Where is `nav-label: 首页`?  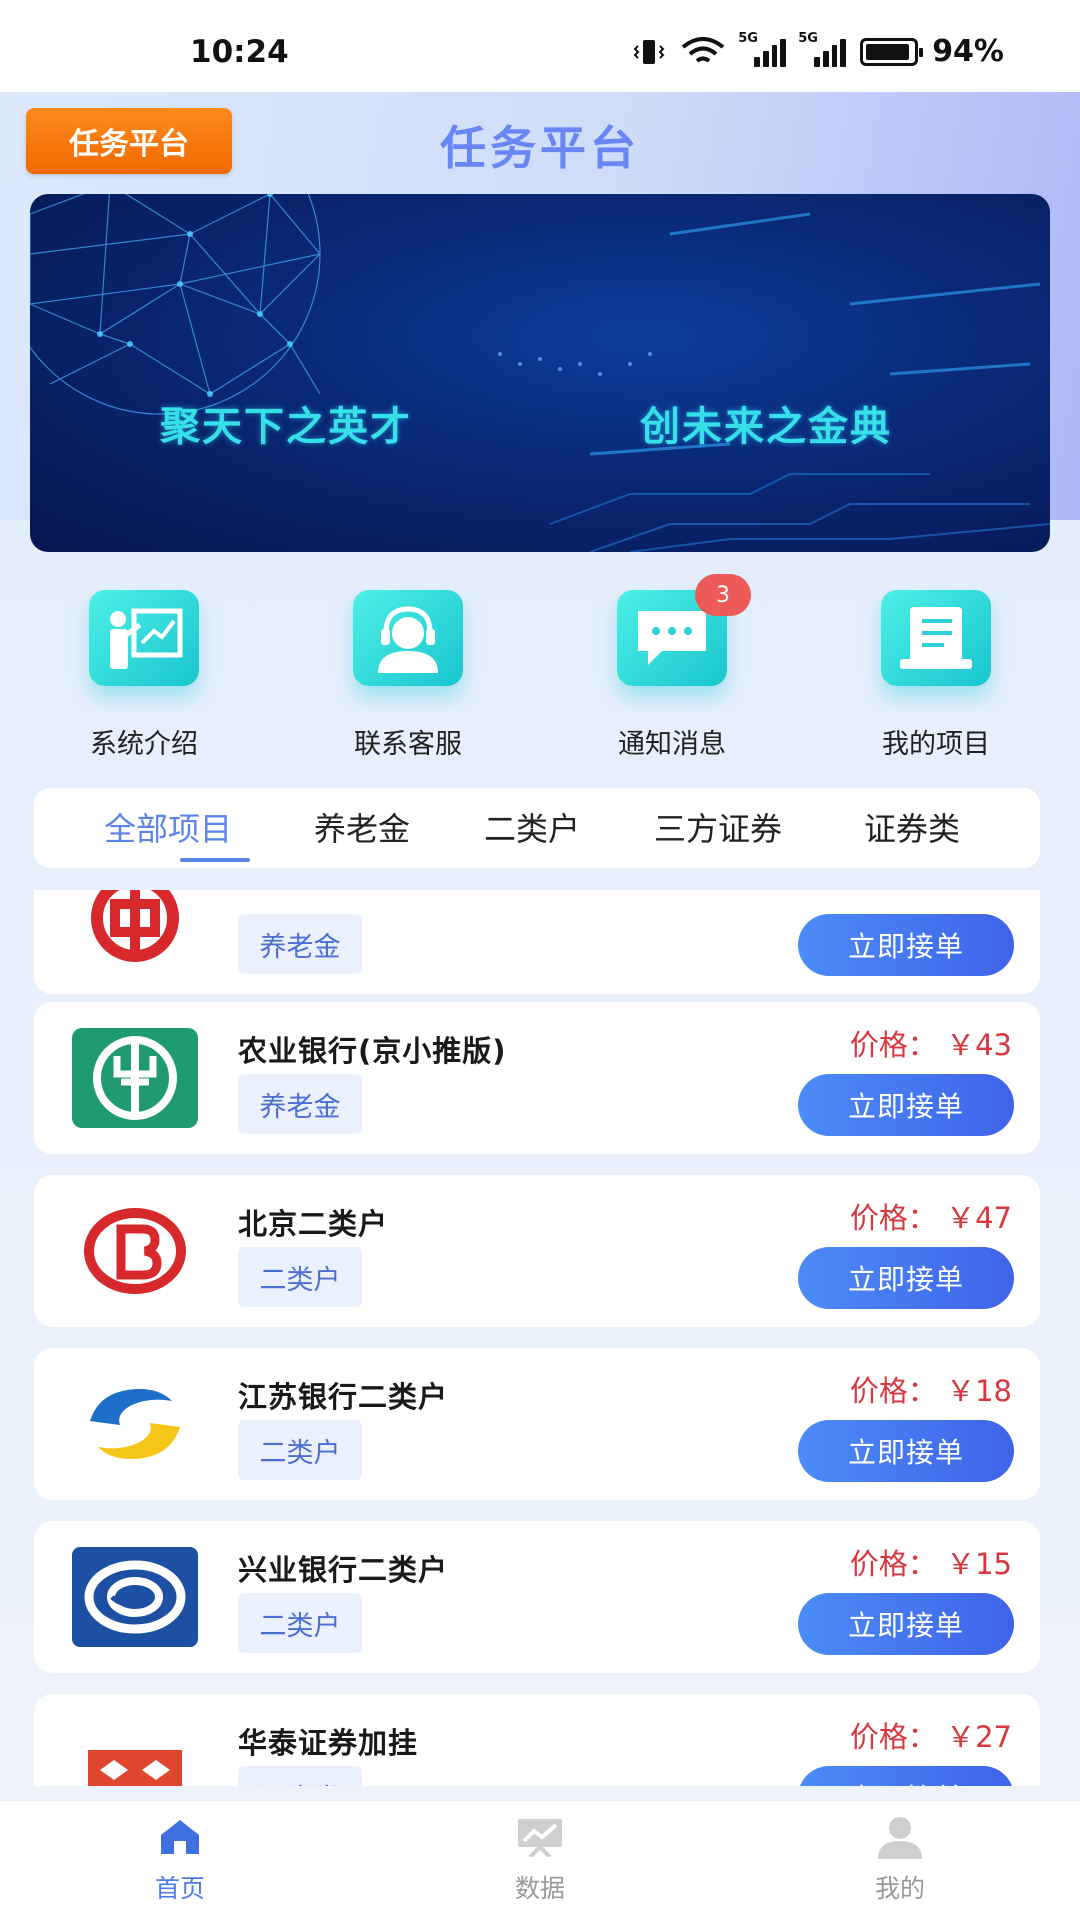
nav-label: 首页 is located at coordinates (179, 1888).